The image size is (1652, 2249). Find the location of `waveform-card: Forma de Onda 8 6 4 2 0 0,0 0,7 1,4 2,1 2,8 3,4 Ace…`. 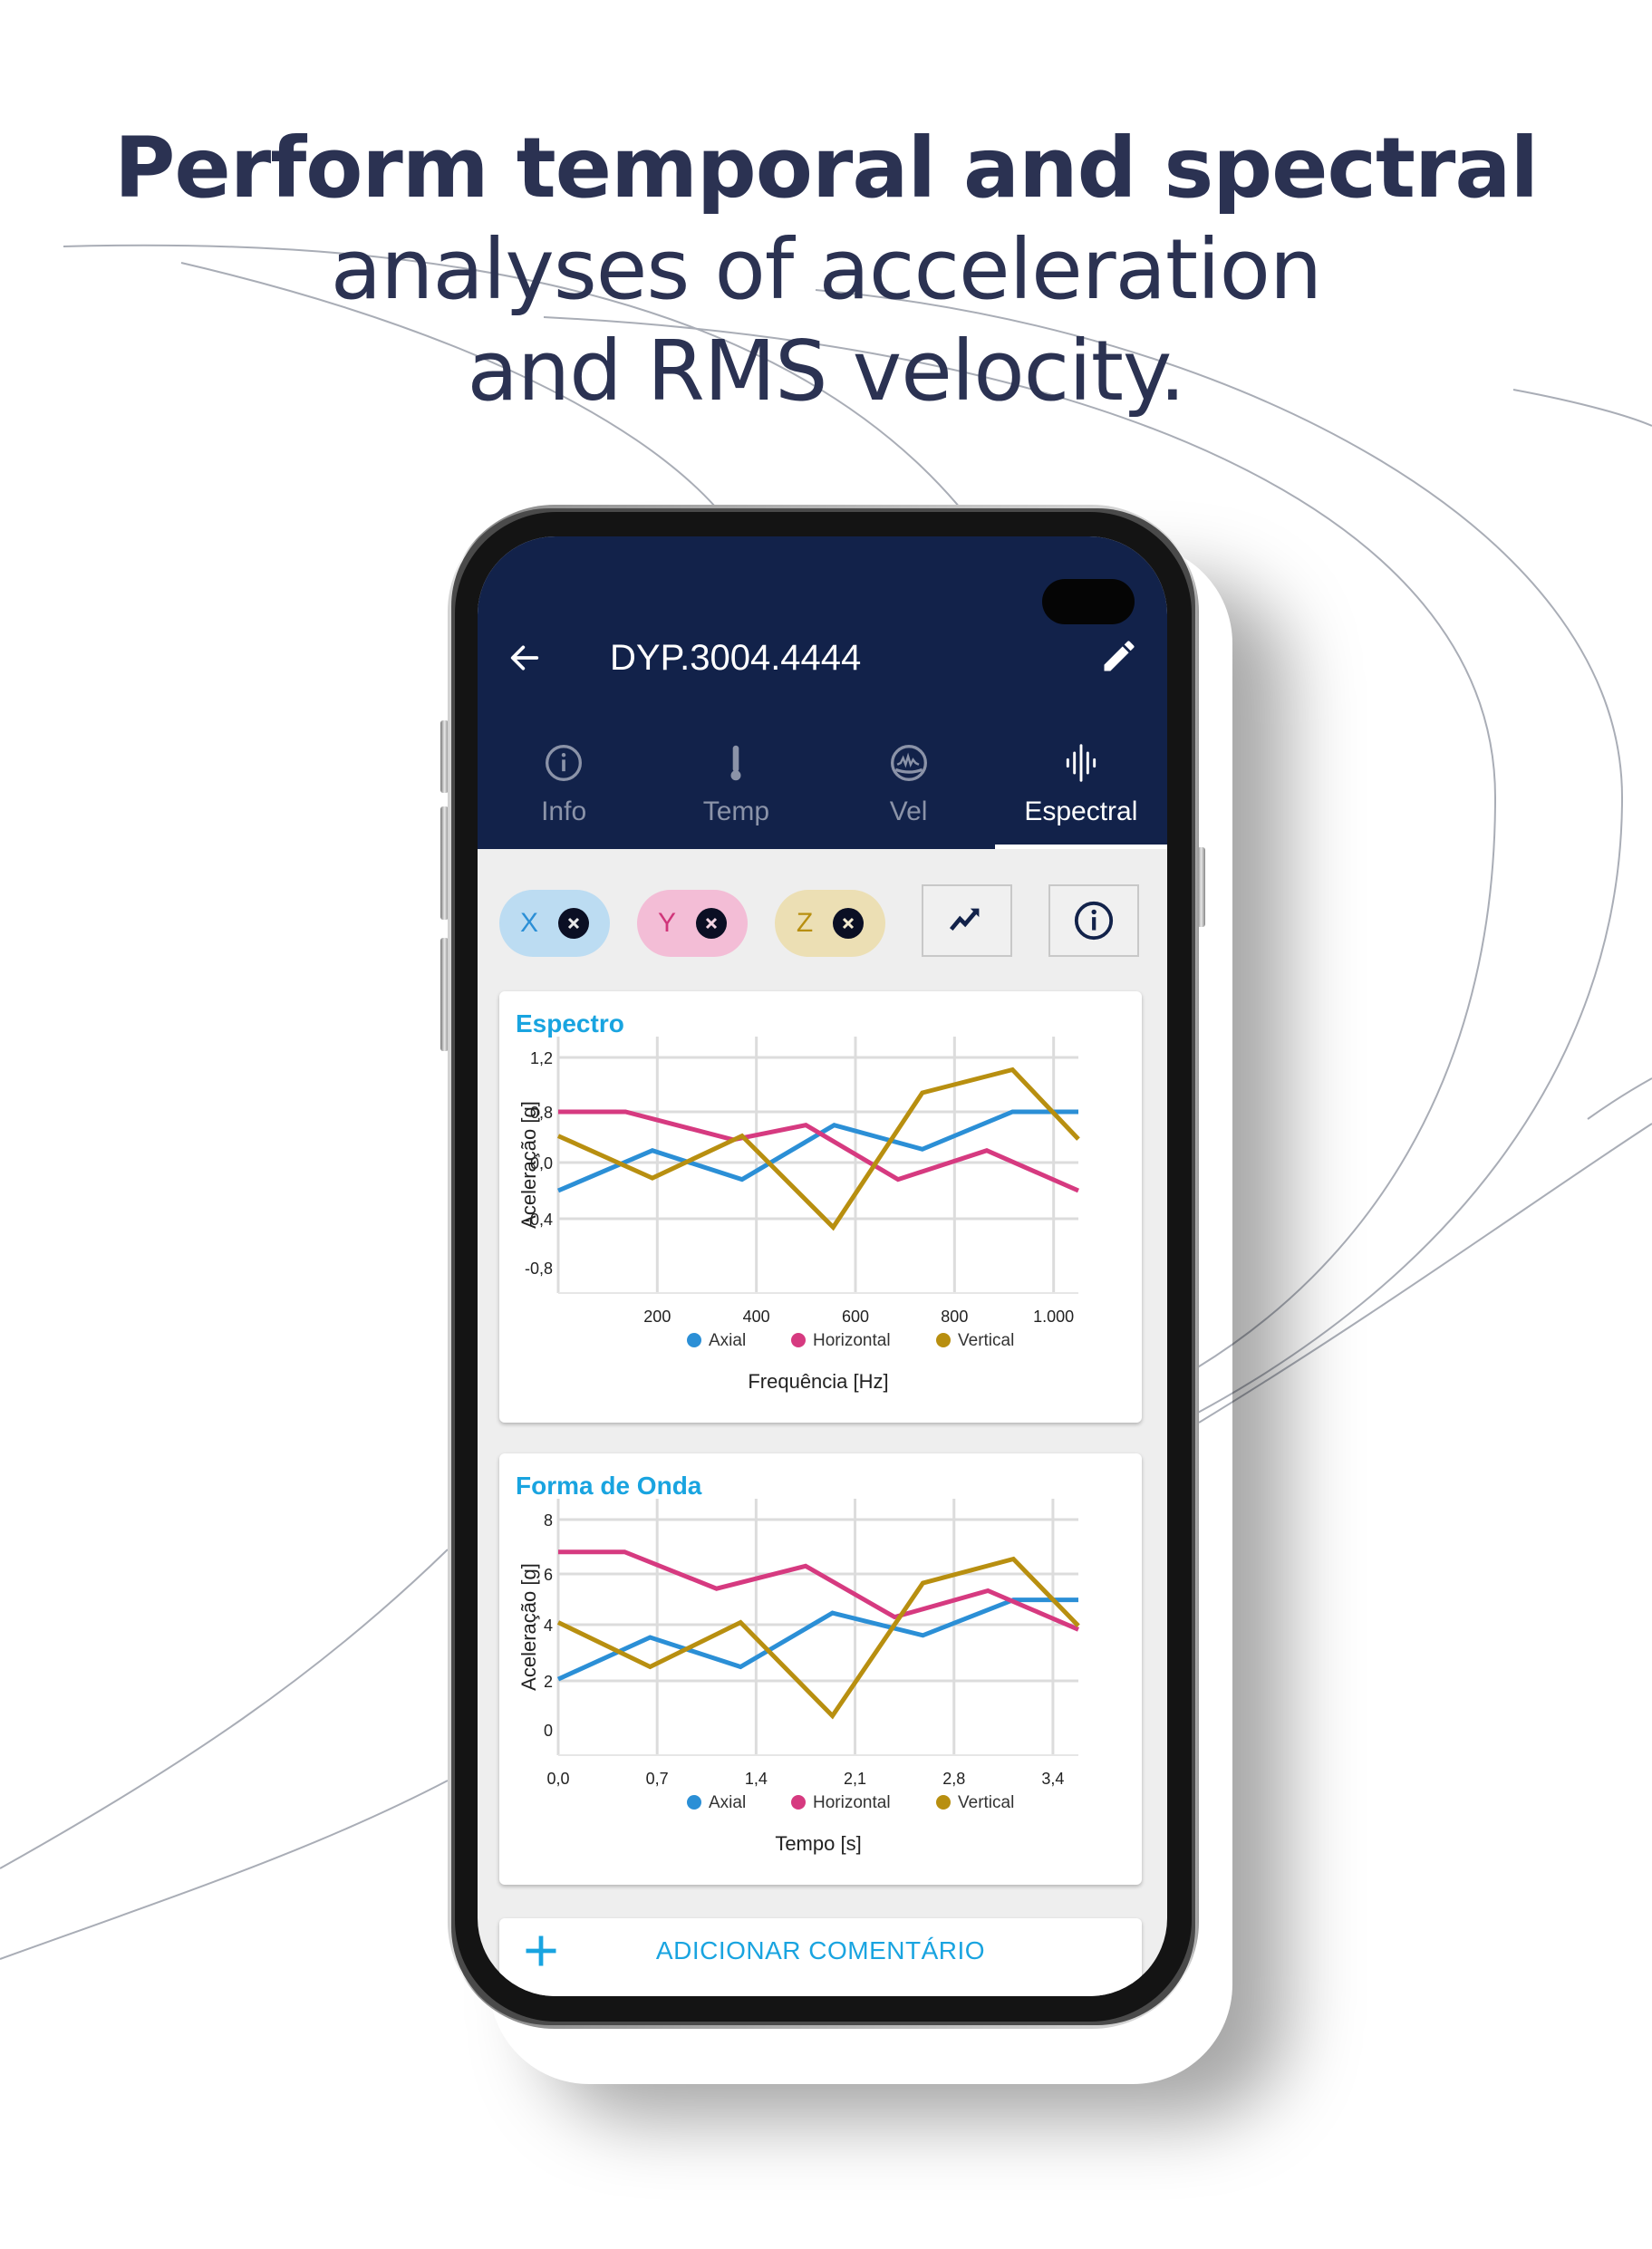

waveform-card: Forma de Onda 8 6 4 2 0 0,0 0,7 1,4 2,1 2,8 3,4 Ace… is located at coordinates (820, 1669).